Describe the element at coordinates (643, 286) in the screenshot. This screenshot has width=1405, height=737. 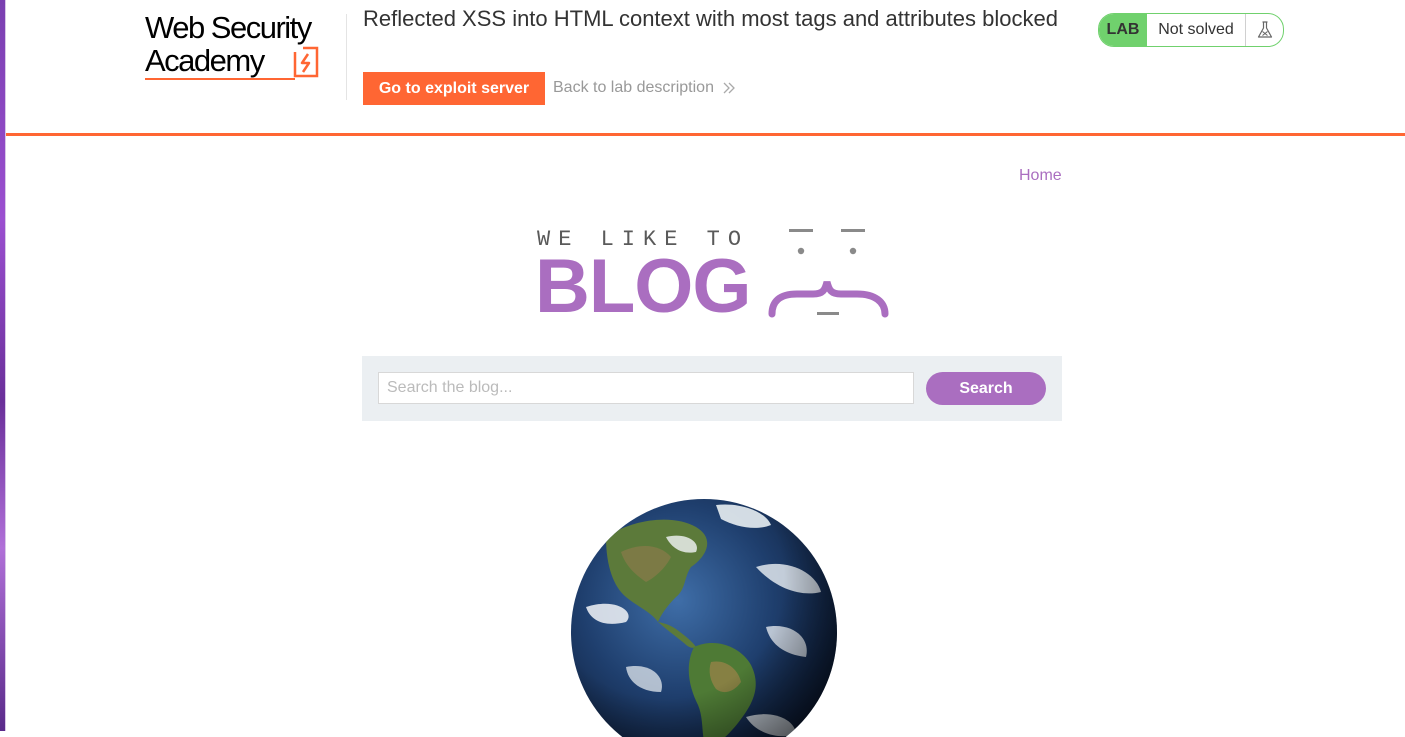
I see `banner-title: BLOG` at that location.